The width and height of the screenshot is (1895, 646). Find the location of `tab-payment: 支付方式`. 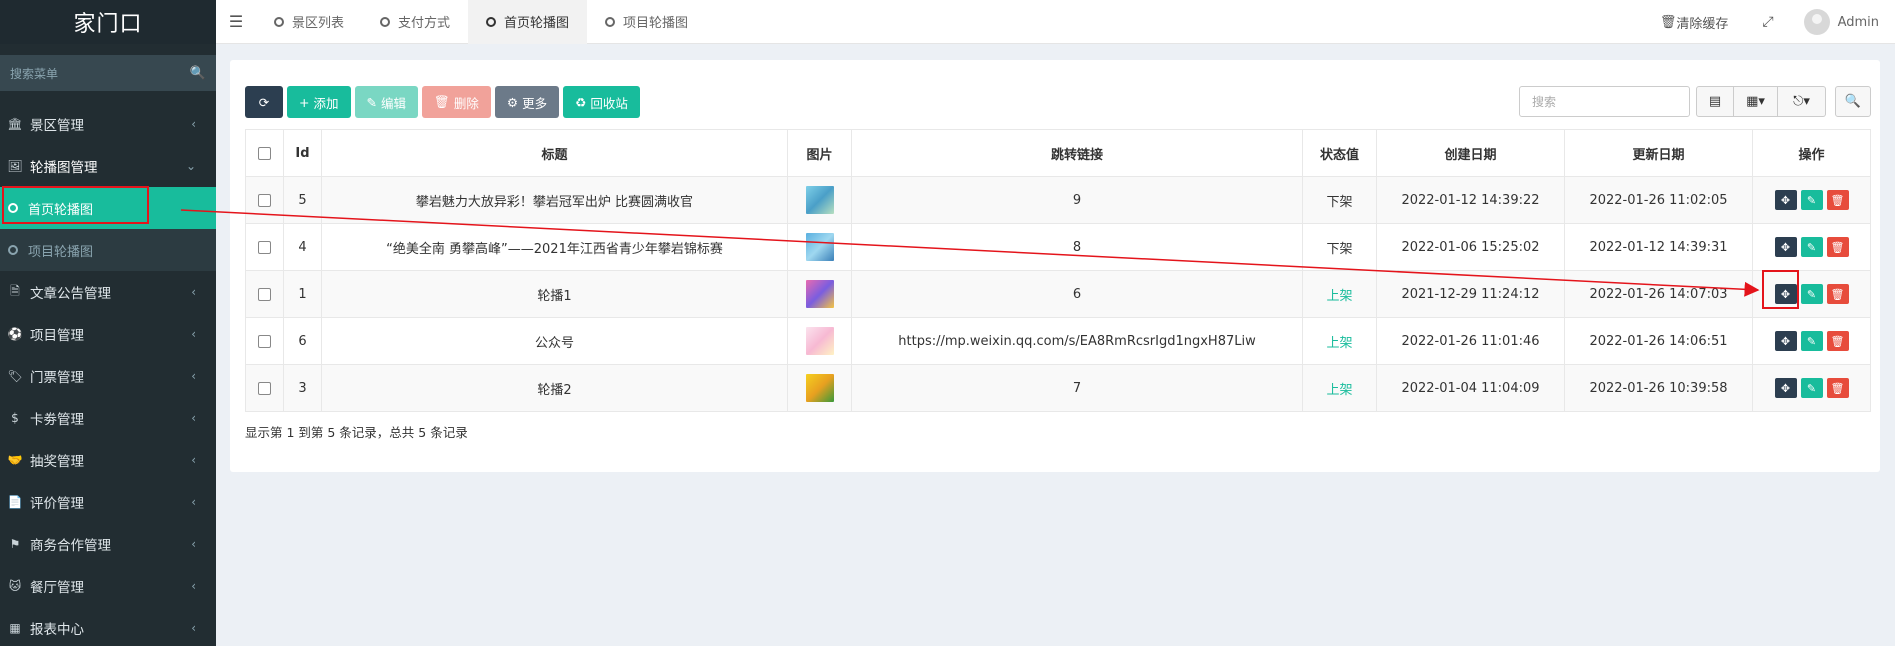

tab-payment: 支付方式 is located at coordinates (415, 22).